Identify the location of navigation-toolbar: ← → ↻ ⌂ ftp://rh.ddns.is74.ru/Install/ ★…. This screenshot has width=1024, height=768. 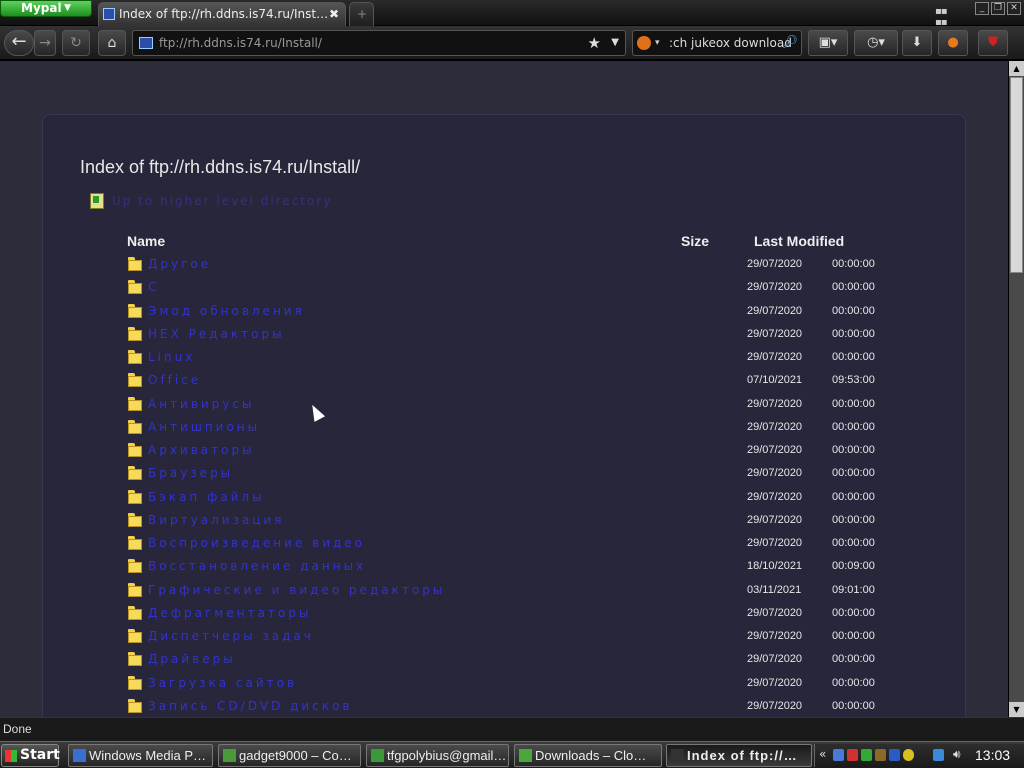
(512, 43).